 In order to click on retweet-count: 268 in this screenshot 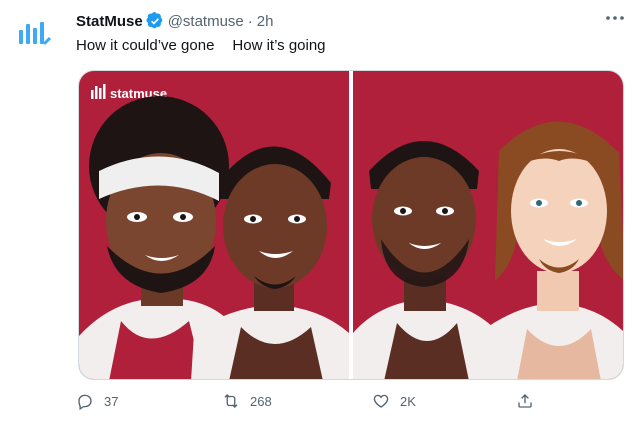, I will do `click(261, 401)`.